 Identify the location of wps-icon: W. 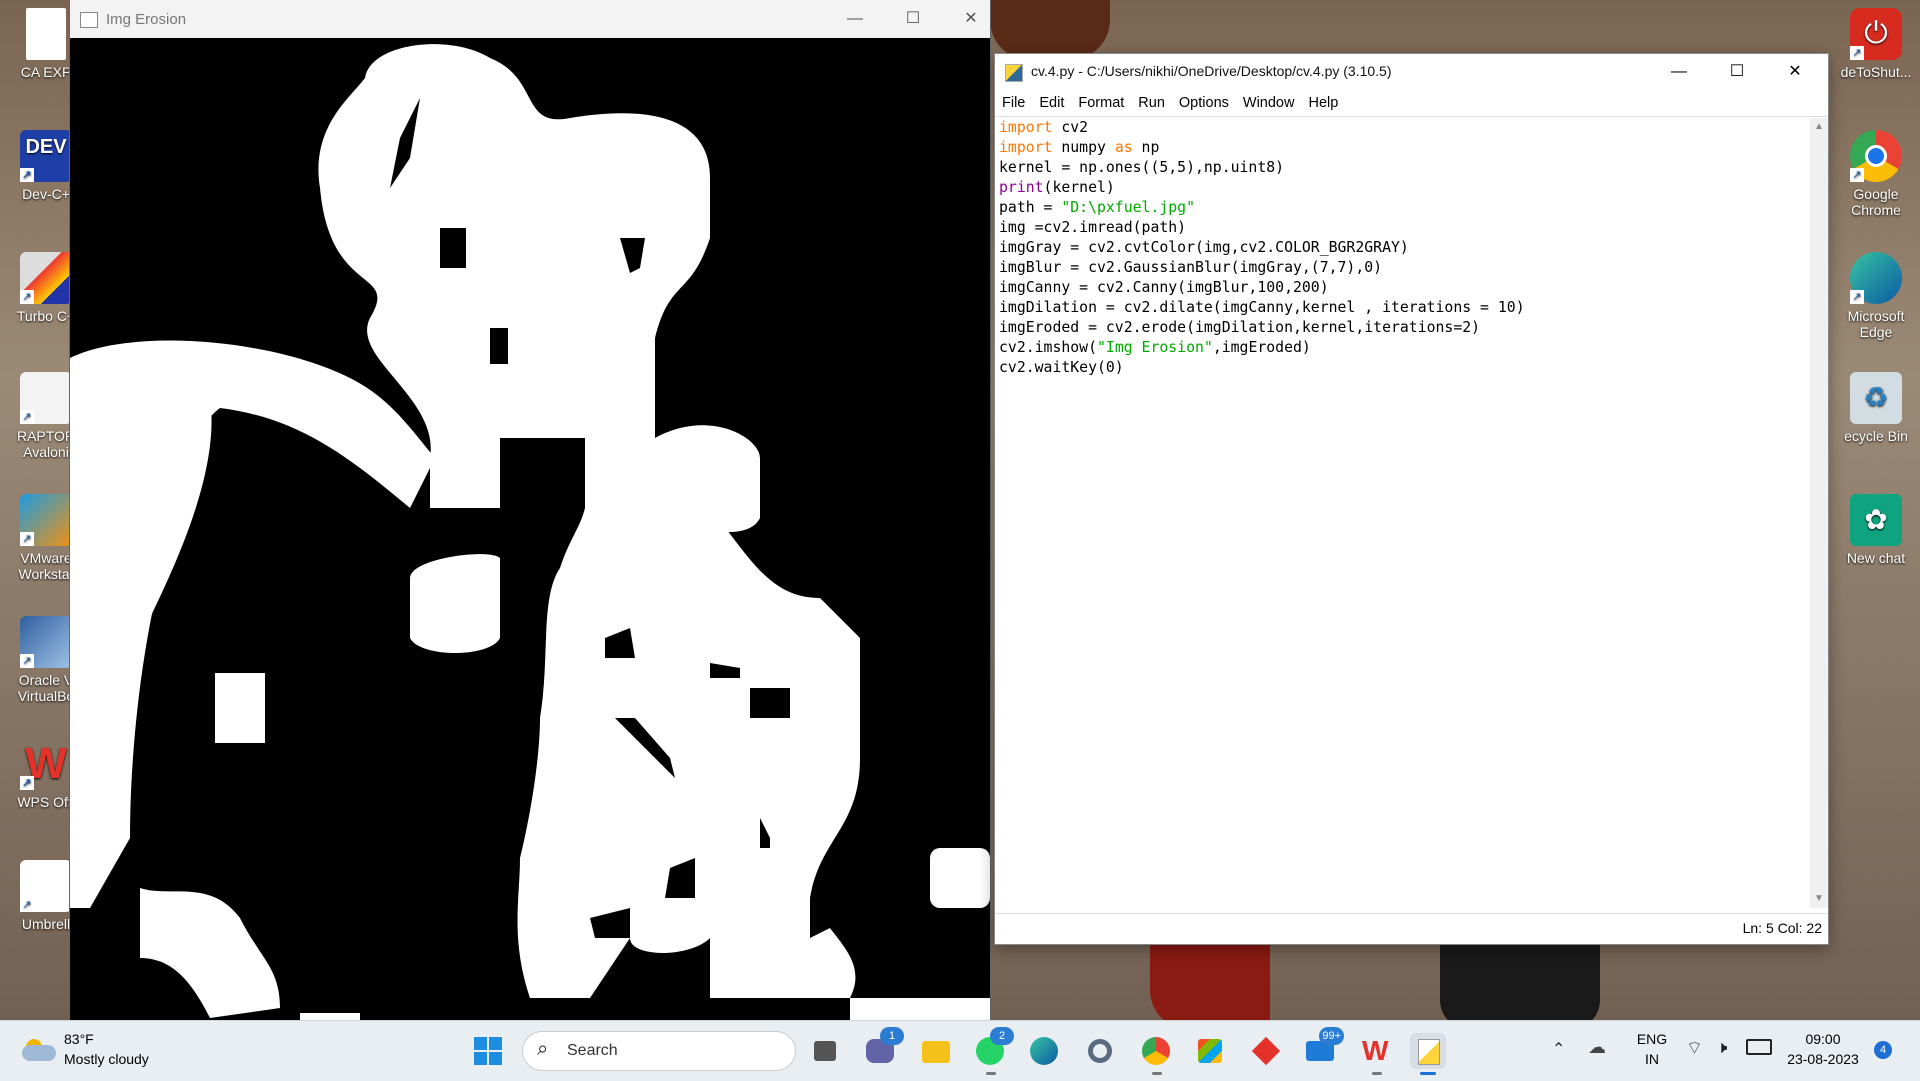
(1375, 1050).